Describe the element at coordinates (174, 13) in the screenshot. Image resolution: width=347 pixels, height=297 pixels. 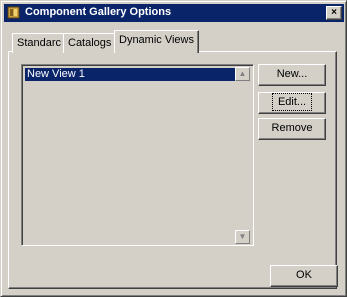
I see `title-bar: Component Gallery Options ×` at that location.